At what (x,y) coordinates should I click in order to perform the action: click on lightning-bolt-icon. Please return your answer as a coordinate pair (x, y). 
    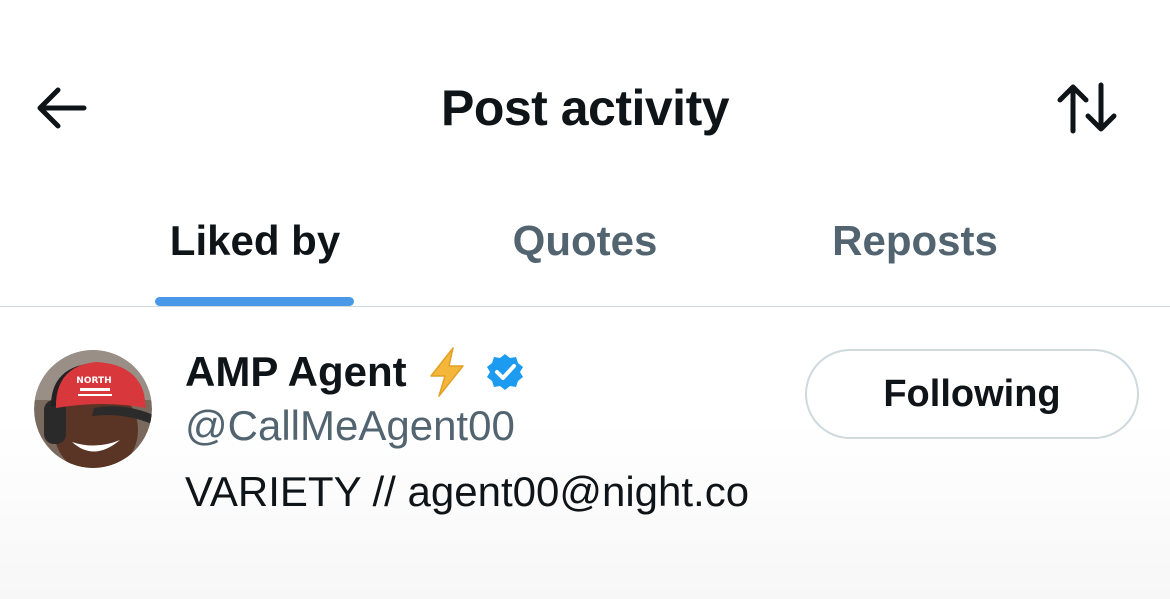
    Looking at the image, I should click on (447, 372).